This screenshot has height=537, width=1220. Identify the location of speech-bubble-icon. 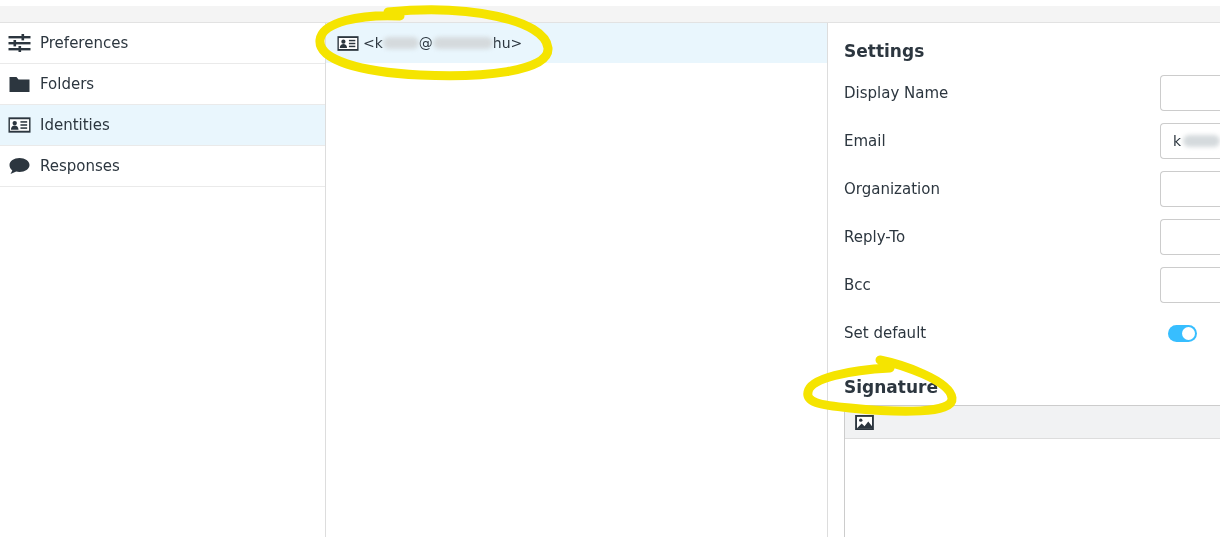
(19, 166).